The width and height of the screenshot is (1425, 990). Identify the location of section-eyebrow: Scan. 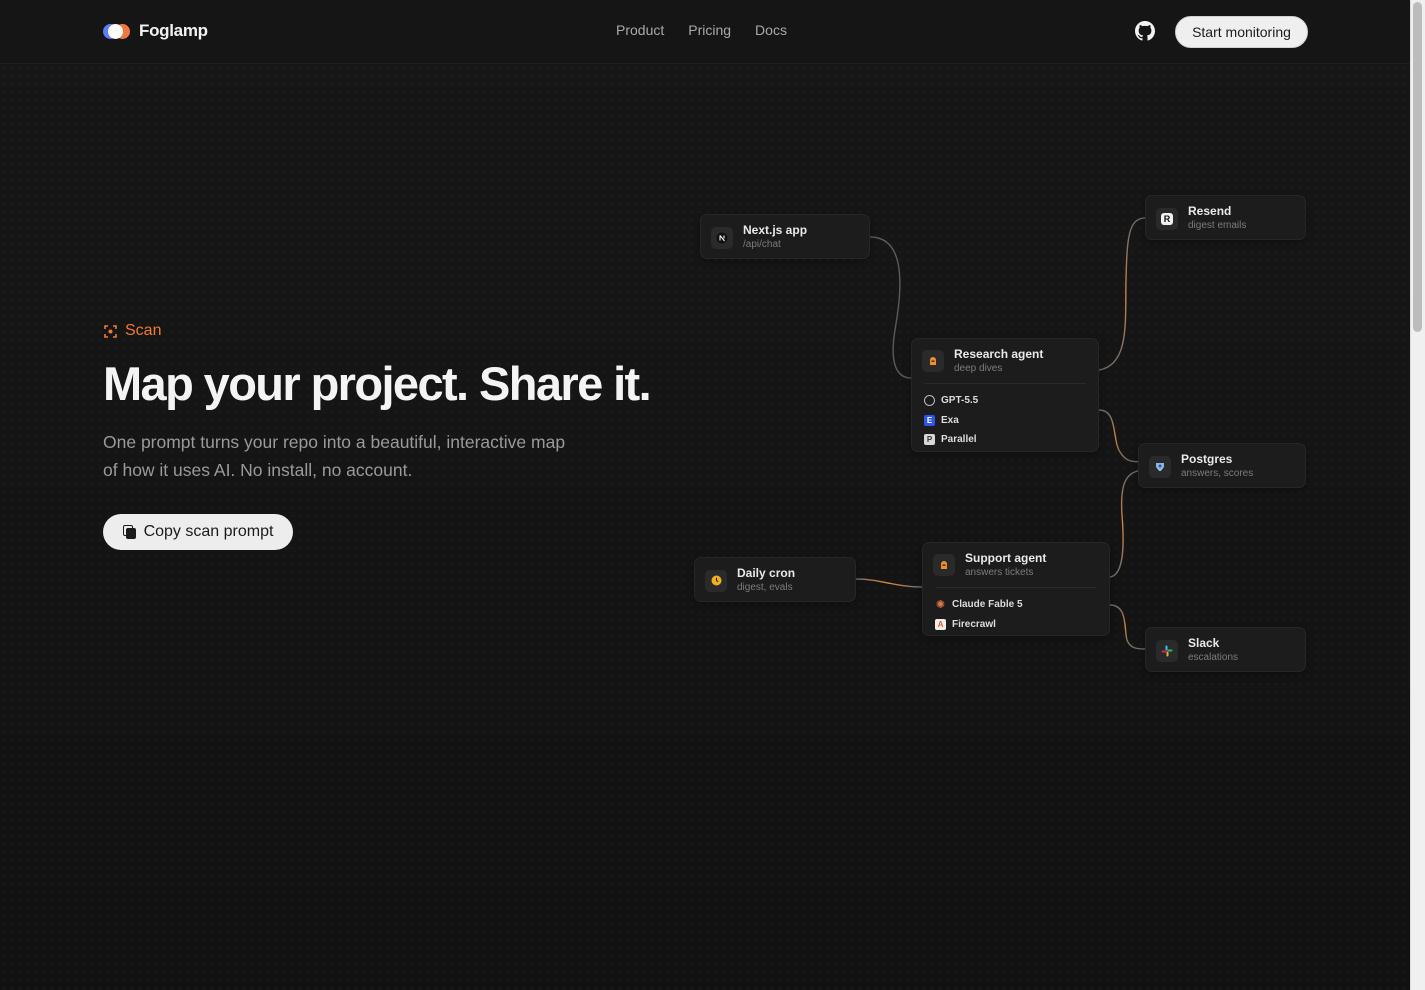
(132, 331).